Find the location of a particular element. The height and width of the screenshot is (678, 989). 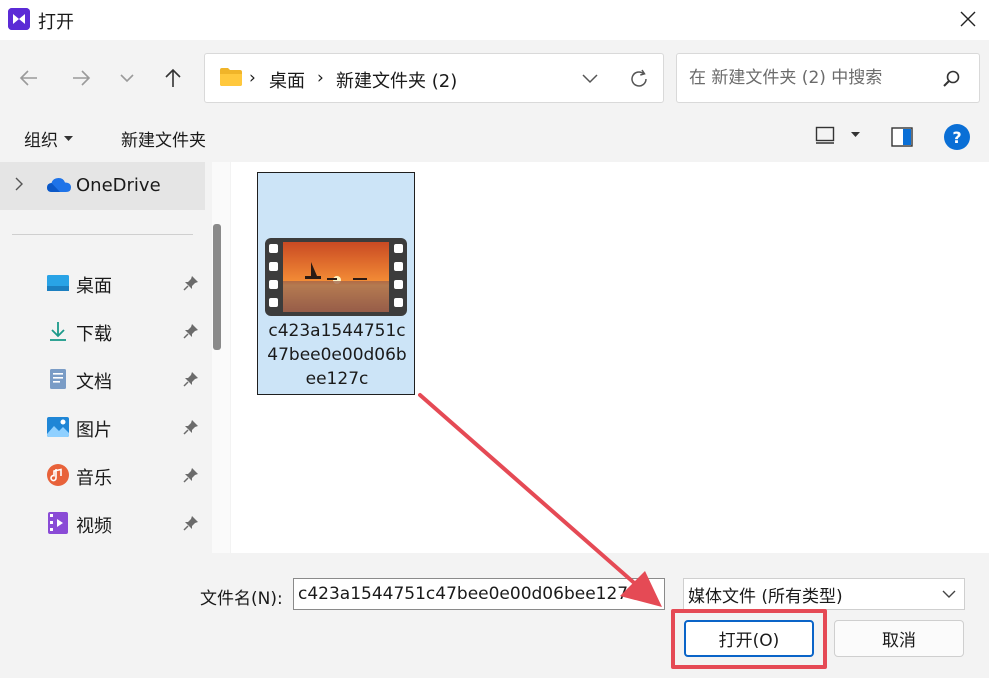

preview-pane-icon is located at coordinates (902, 137).